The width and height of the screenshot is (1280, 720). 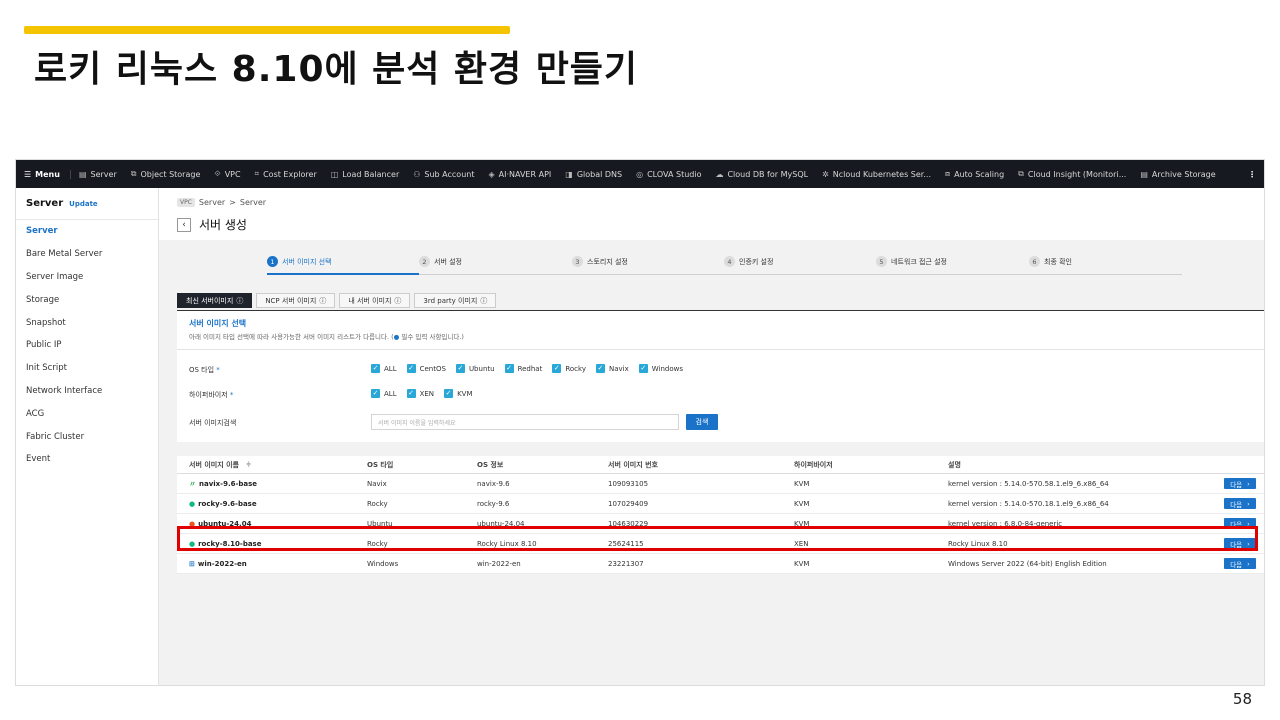 What do you see at coordinates (272, 465) in the screenshot?
I see `col-header: 서버 이미지 이름 ≑` at bounding box center [272, 465].